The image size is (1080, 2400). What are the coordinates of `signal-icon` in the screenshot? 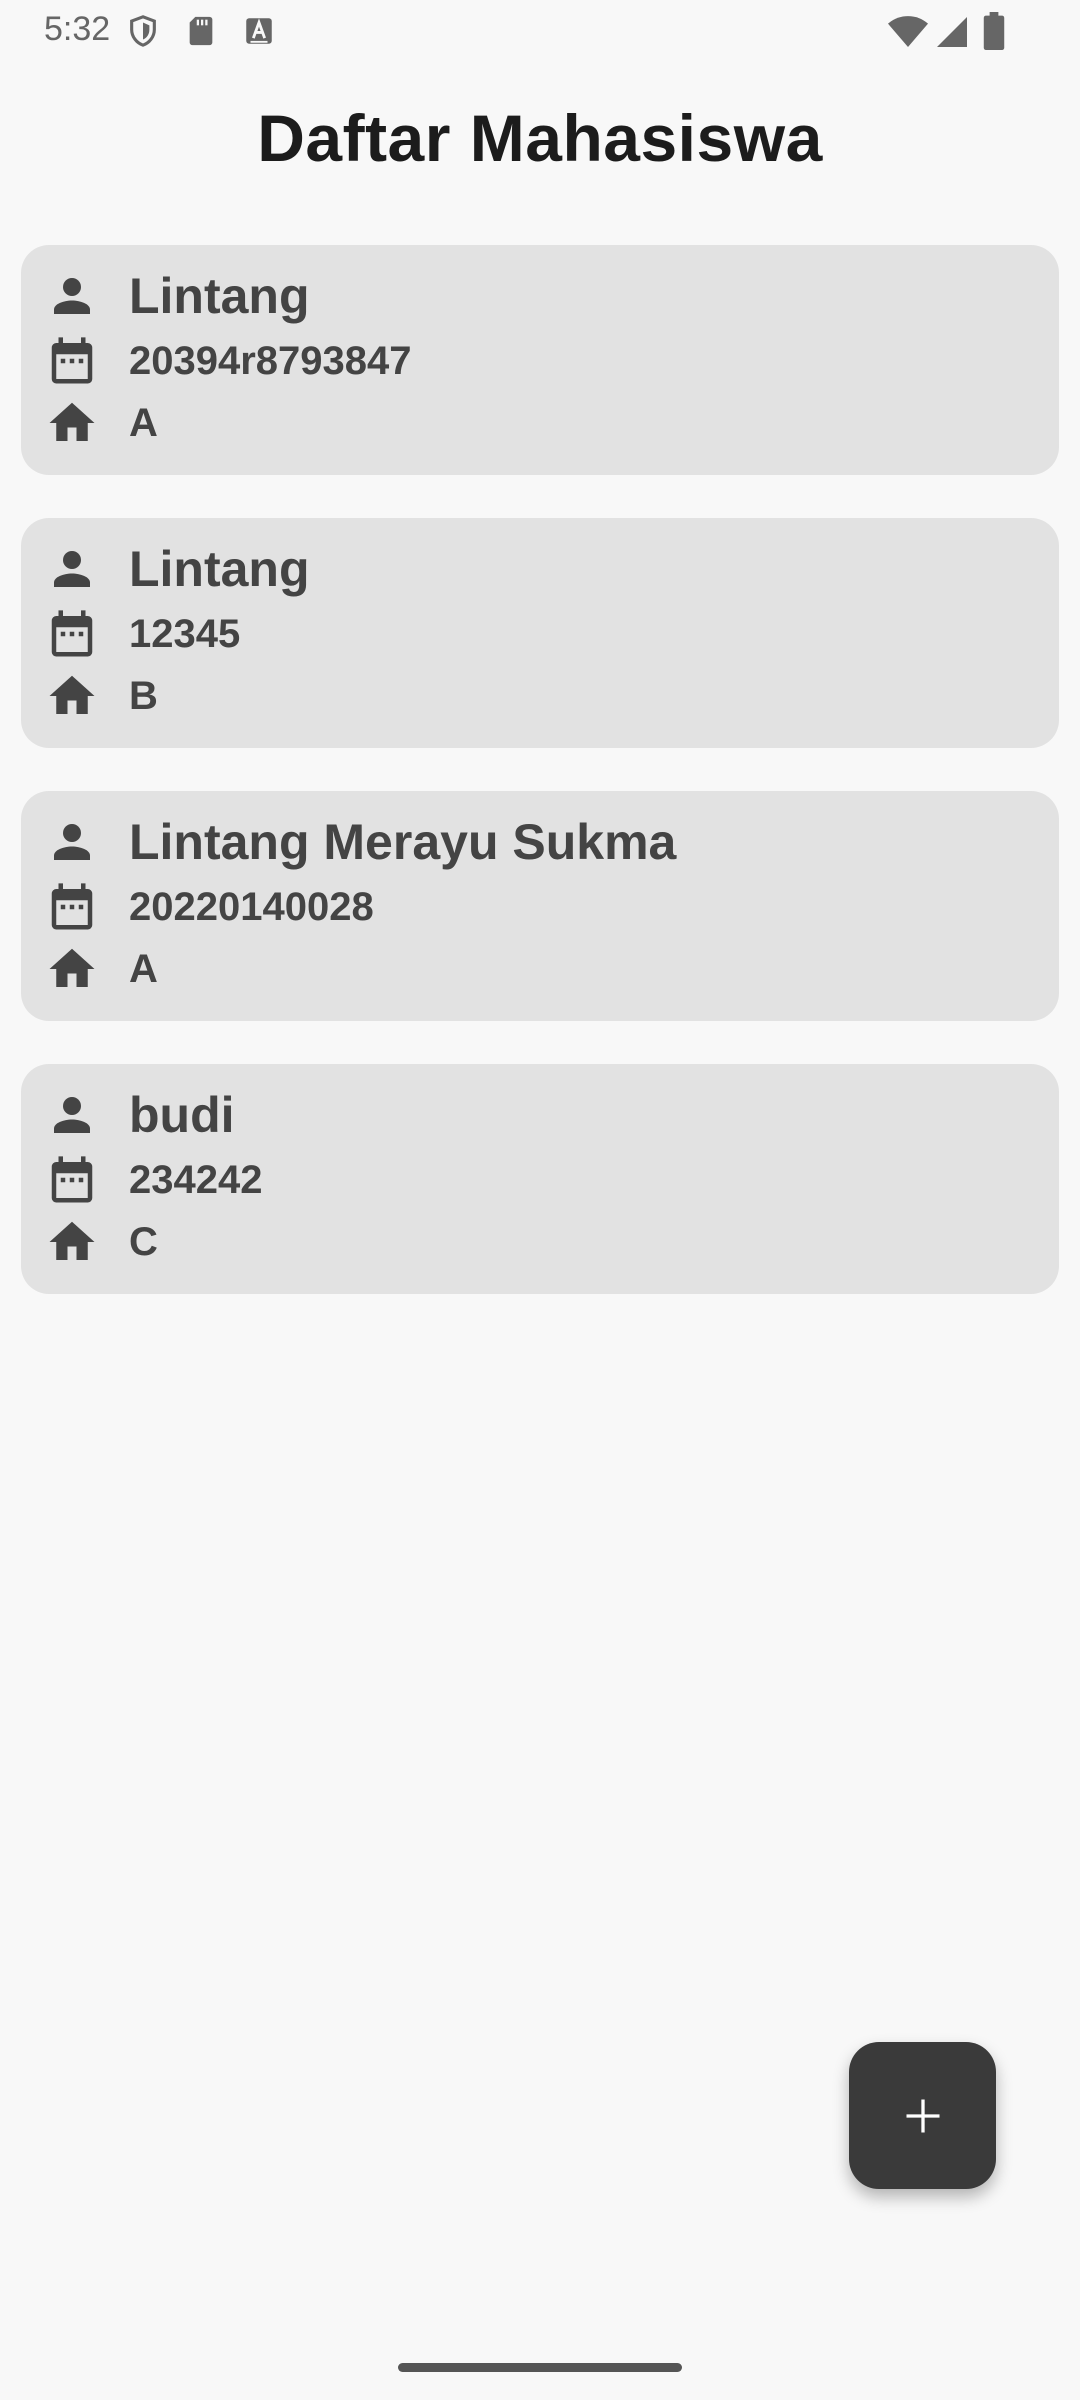 It's located at (952, 32).